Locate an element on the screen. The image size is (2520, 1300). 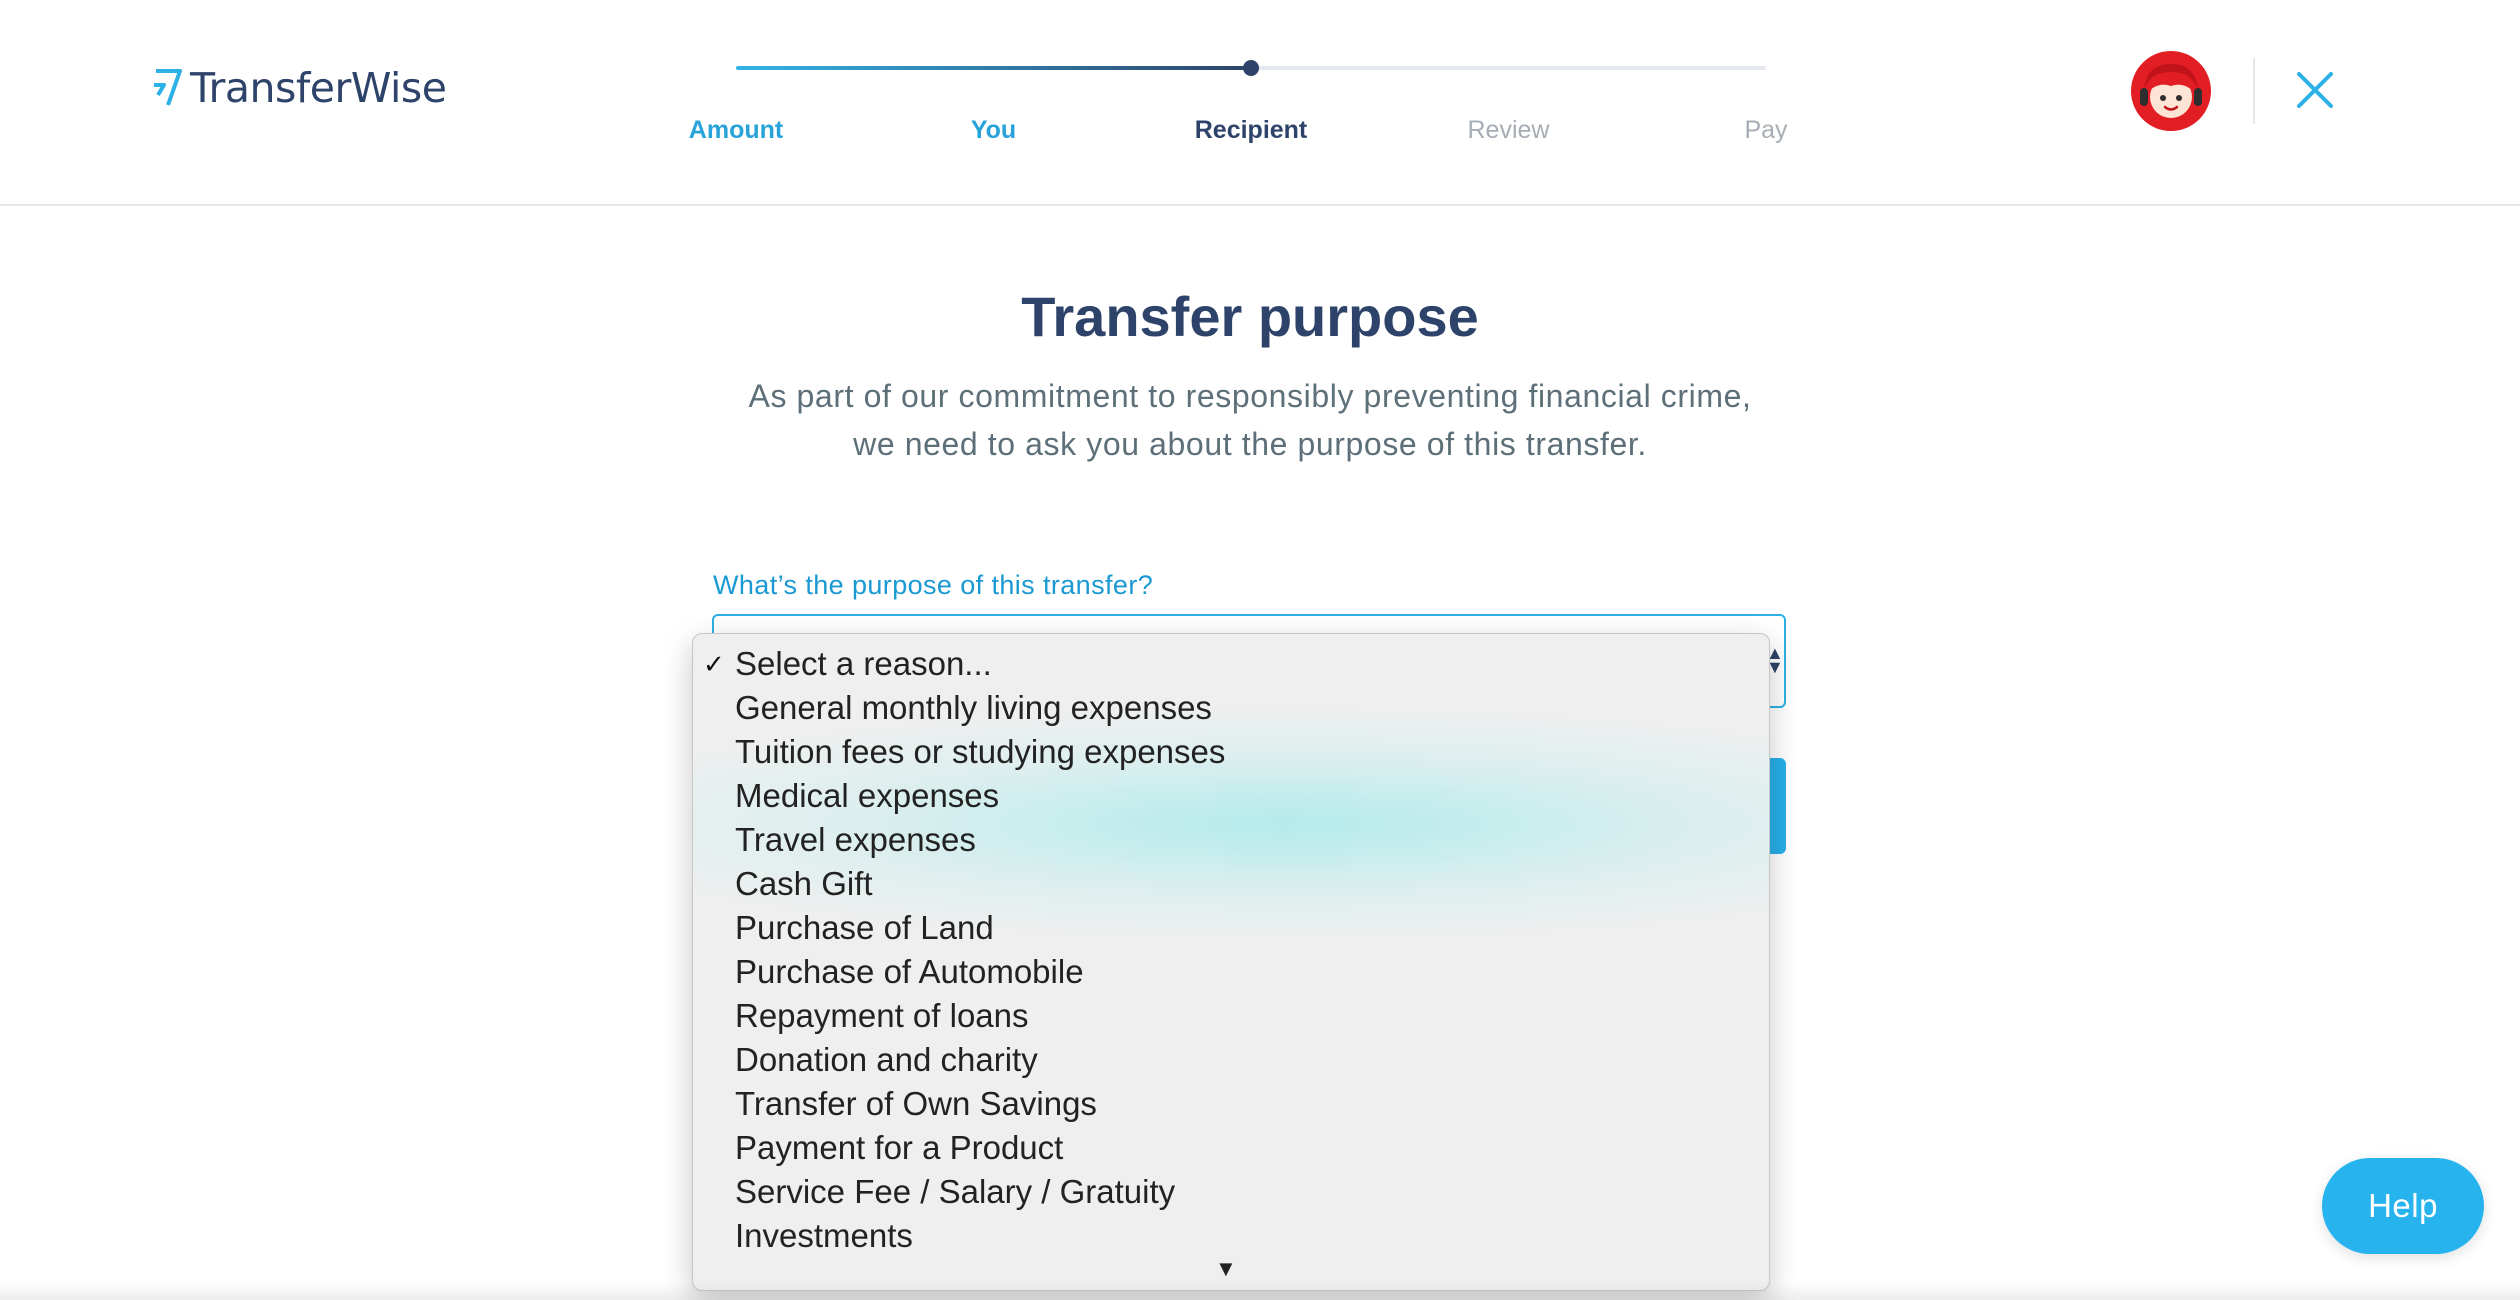
bottom-shadow is located at coordinates (1260, 1291).